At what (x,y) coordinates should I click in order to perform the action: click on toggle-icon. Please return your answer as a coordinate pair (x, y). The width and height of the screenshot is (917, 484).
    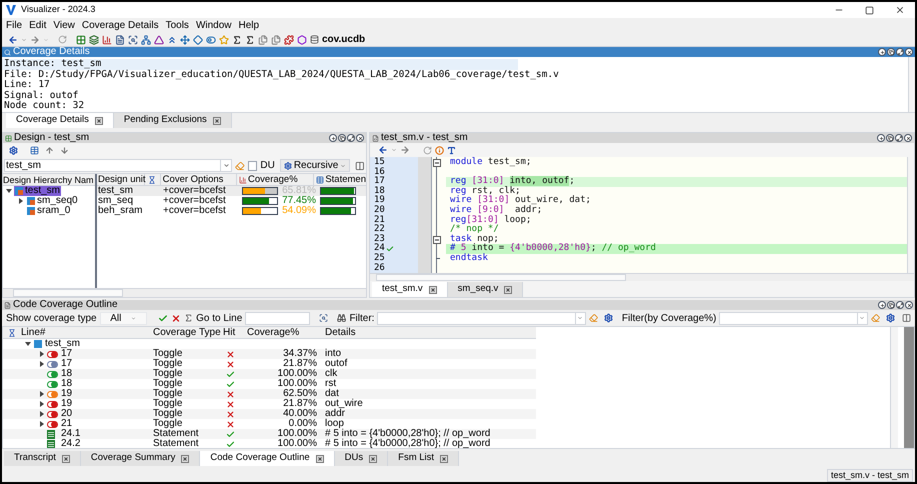
    Looking at the image, I should click on (211, 39).